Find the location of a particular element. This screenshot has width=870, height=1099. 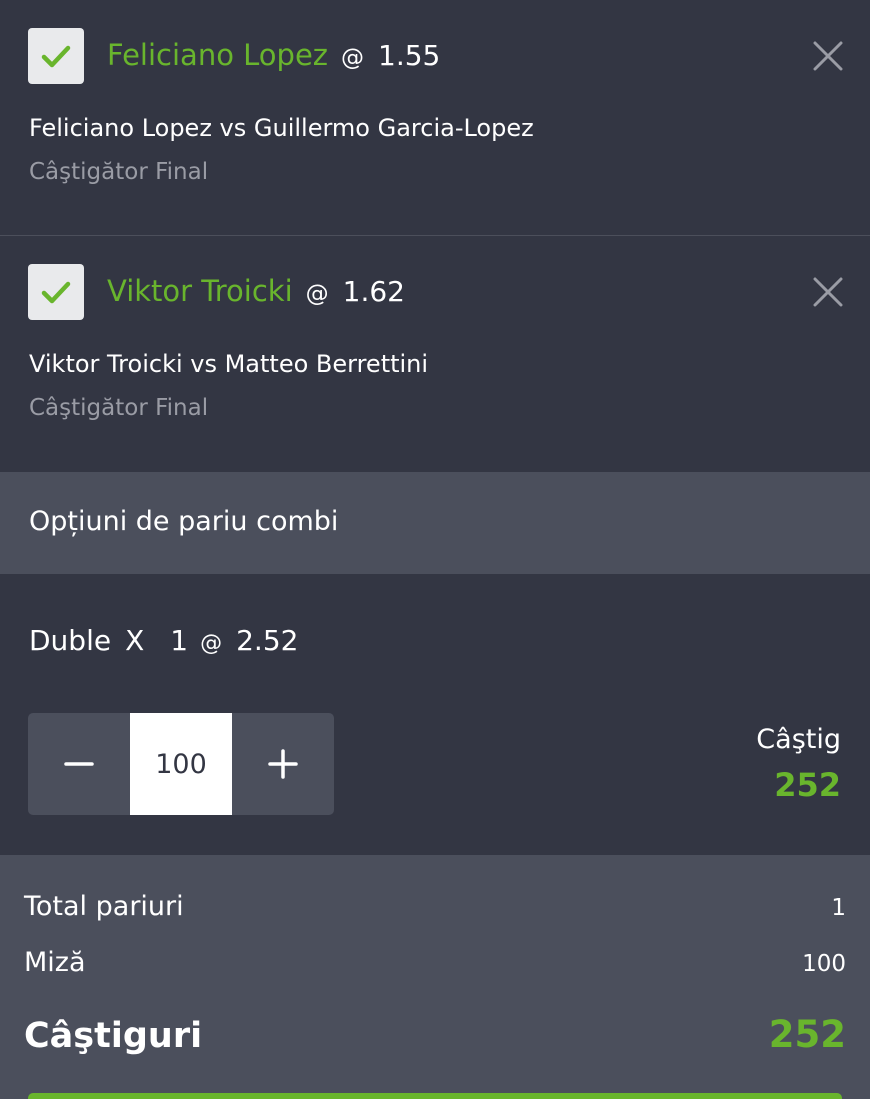

winnings-value: 252 is located at coordinates (807, 1034).